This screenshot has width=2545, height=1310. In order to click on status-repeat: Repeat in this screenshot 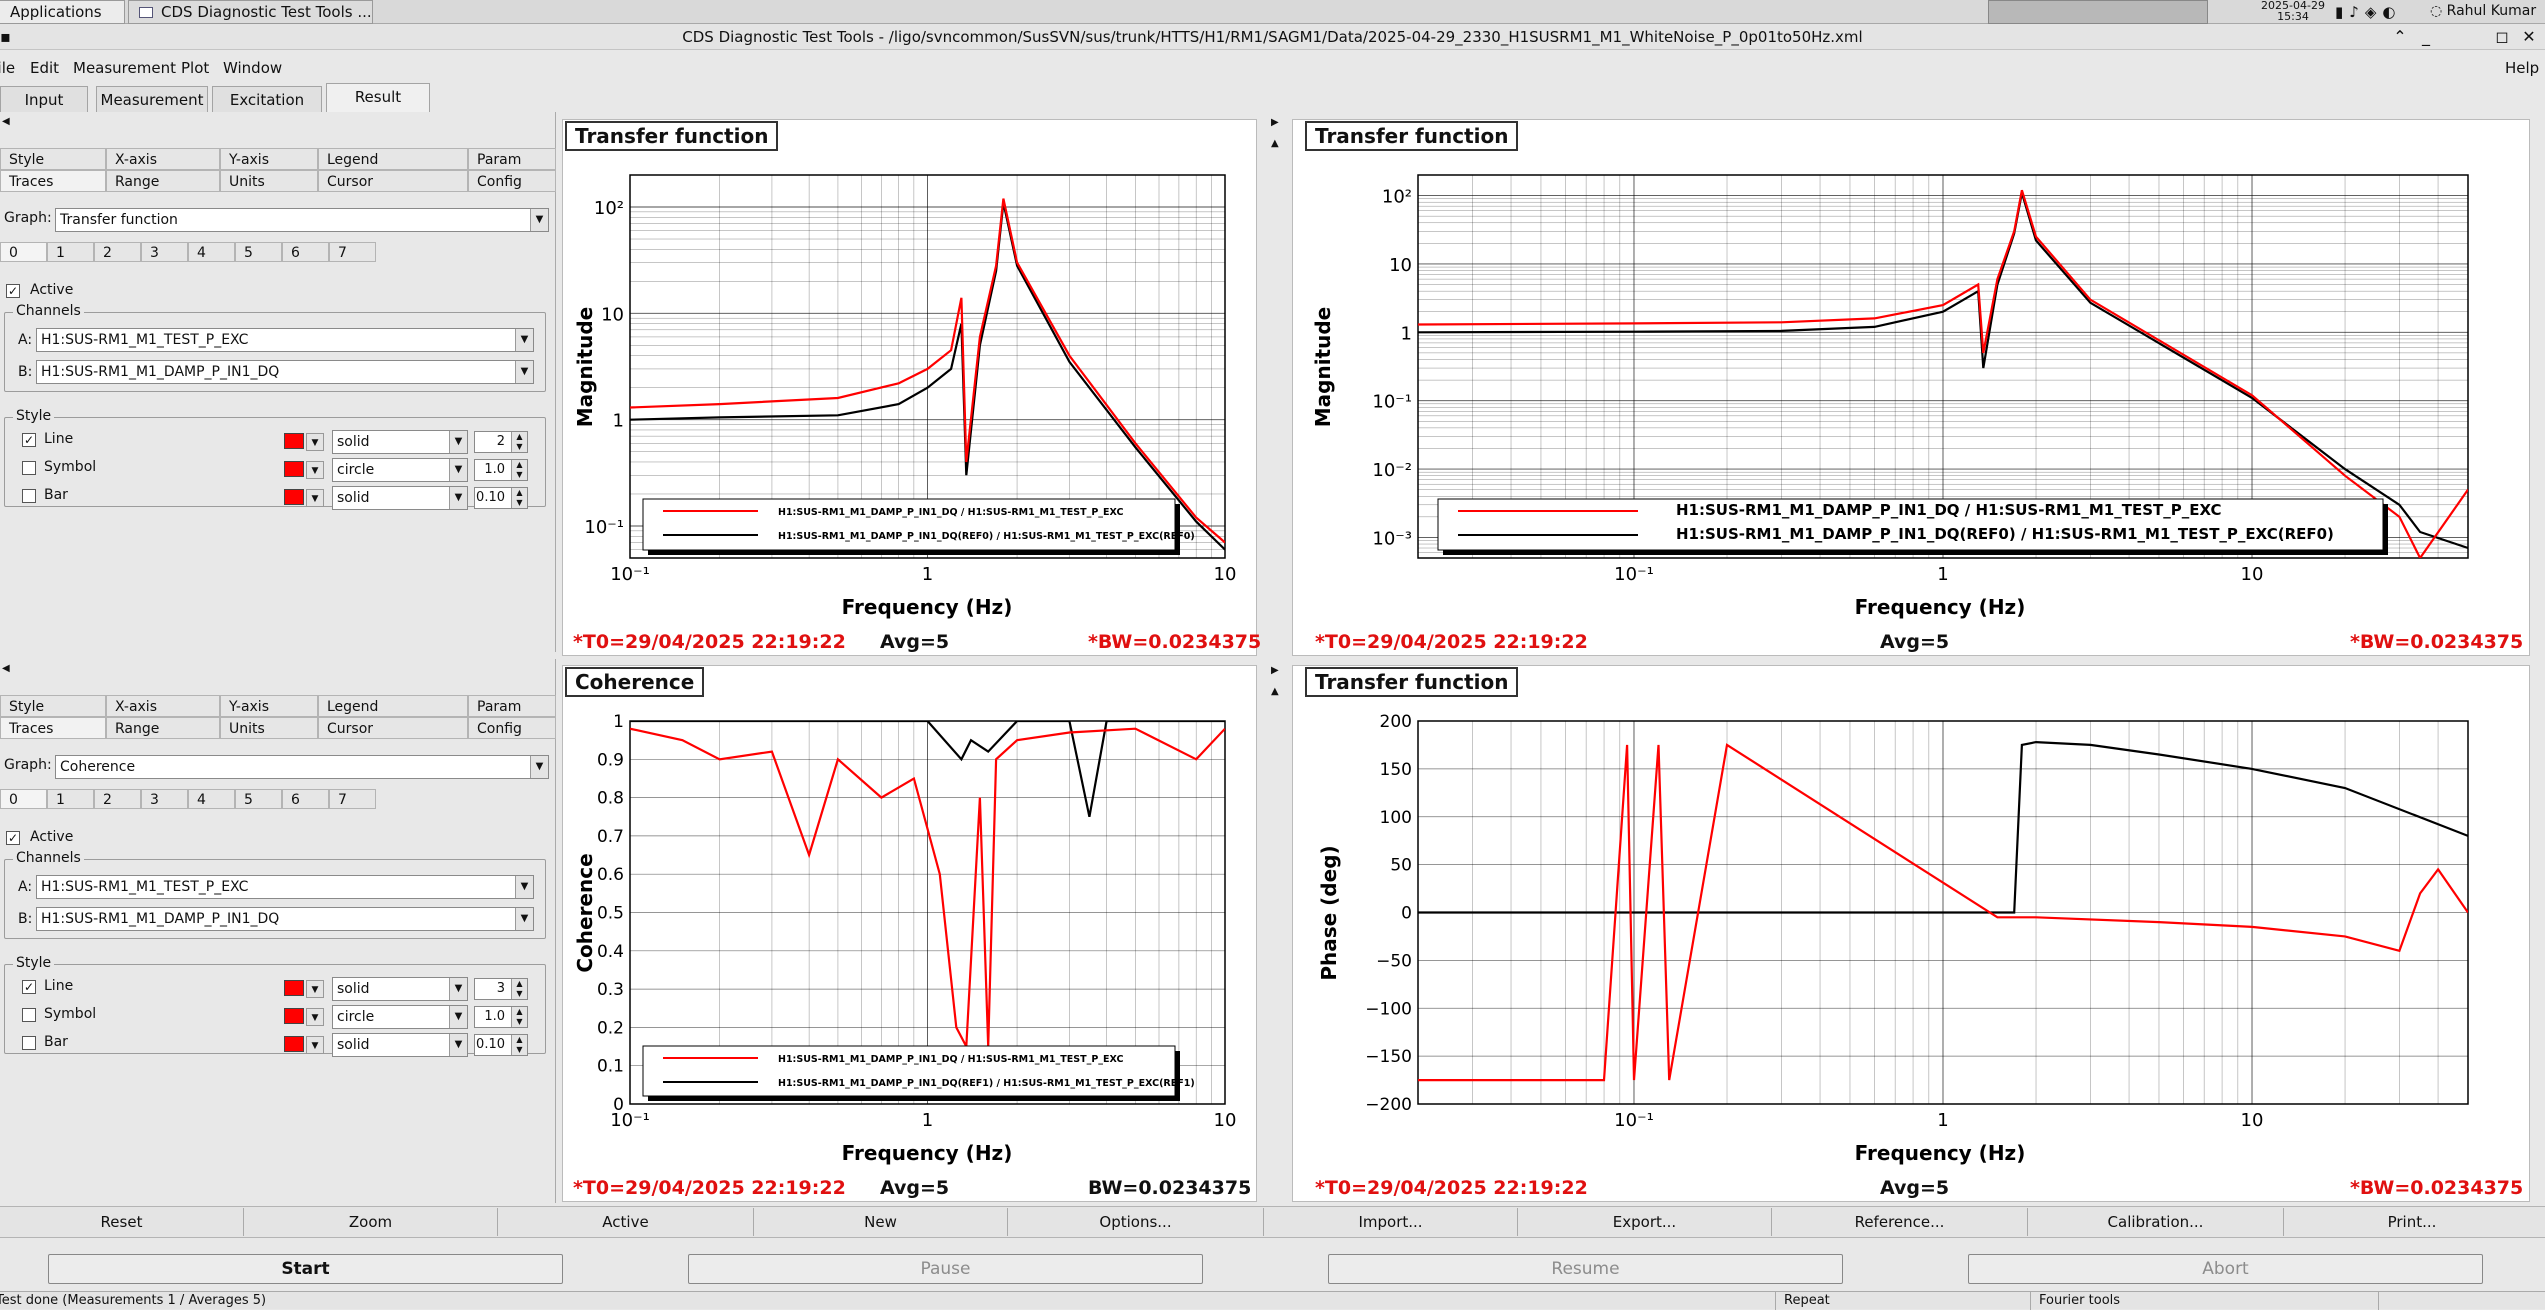, I will do `click(1802, 1301)`.